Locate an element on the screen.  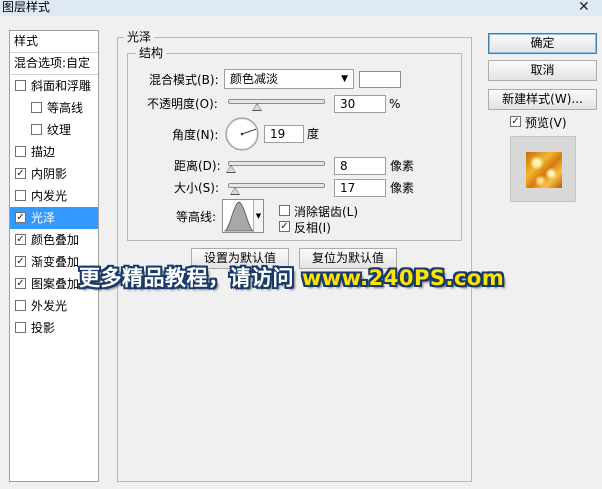
contour-curve-icon is located at coordinates (239, 216).